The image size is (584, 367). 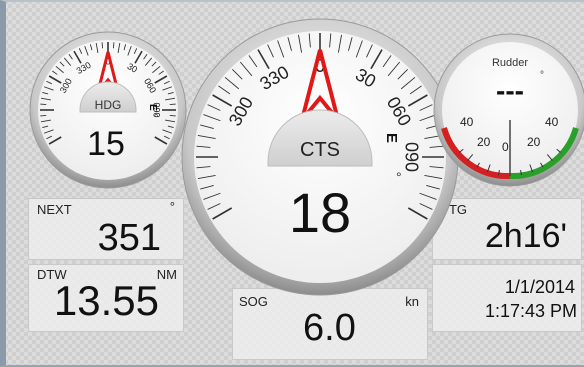 What do you see at coordinates (534, 142) in the screenshot?
I see `rudder-scale-stbd-20: 20` at bounding box center [534, 142].